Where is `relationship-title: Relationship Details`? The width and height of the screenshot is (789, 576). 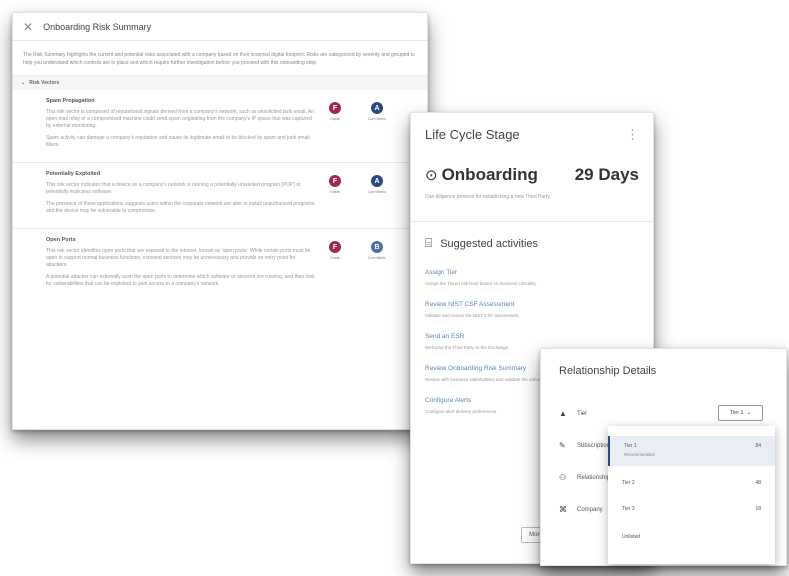 relationship-title: Relationship Details is located at coordinates (608, 371).